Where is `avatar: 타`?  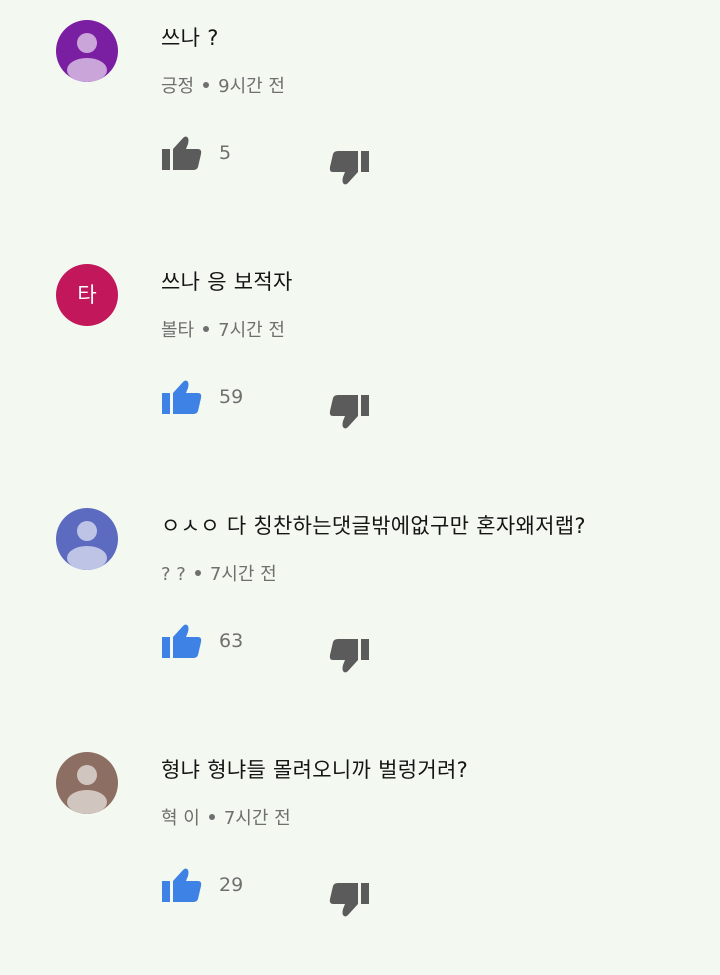
avatar: 타 is located at coordinates (87, 295).